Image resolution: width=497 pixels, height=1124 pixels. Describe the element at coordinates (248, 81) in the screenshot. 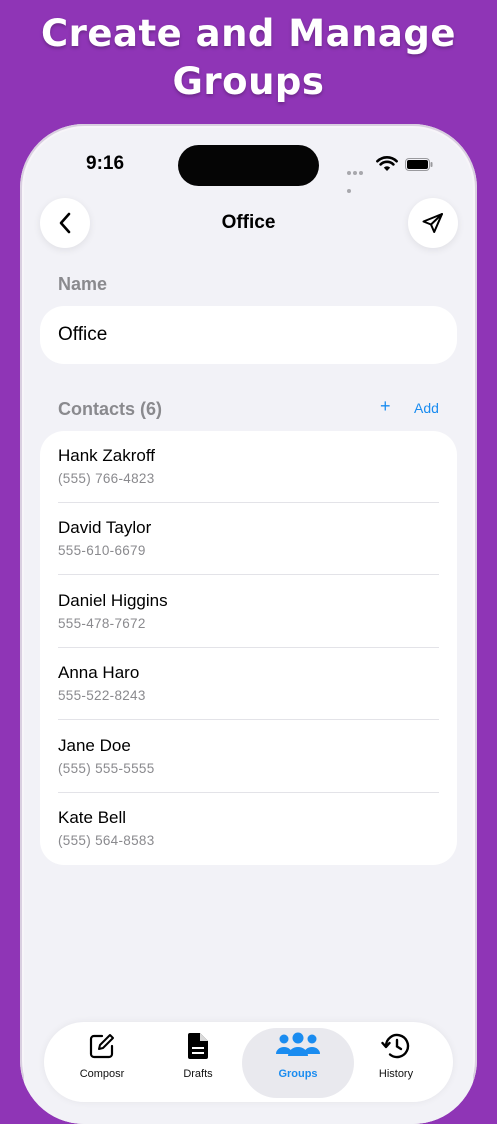

I see `promo-line-2: Groups` at that location.